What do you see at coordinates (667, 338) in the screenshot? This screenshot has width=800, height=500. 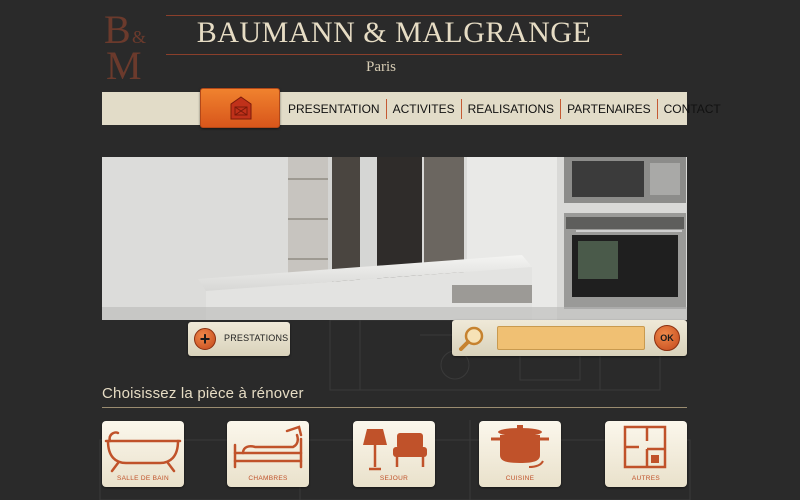 I see `search-ok-button: OK` at bounding box center [667, 338].